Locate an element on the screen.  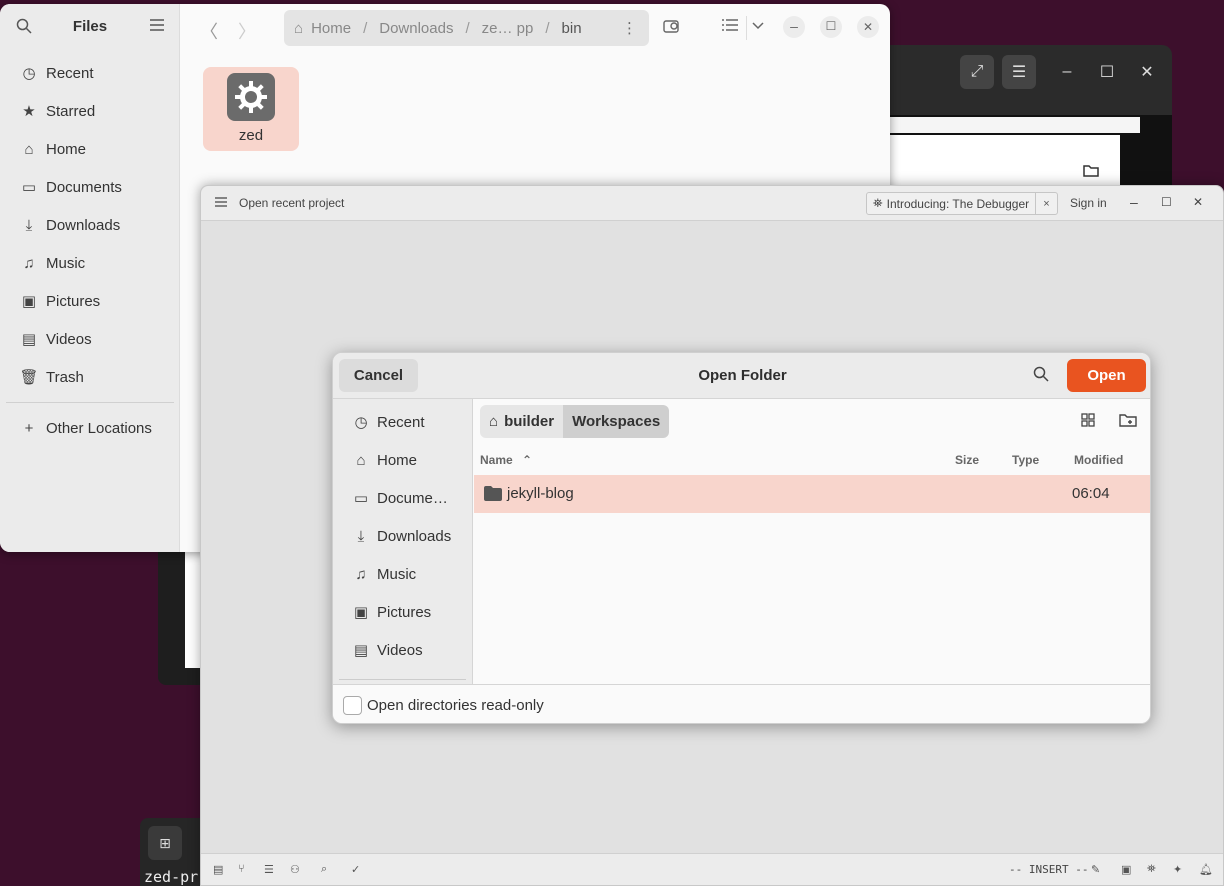
path-middle: ze… pp is located at coordinates (508, 28).